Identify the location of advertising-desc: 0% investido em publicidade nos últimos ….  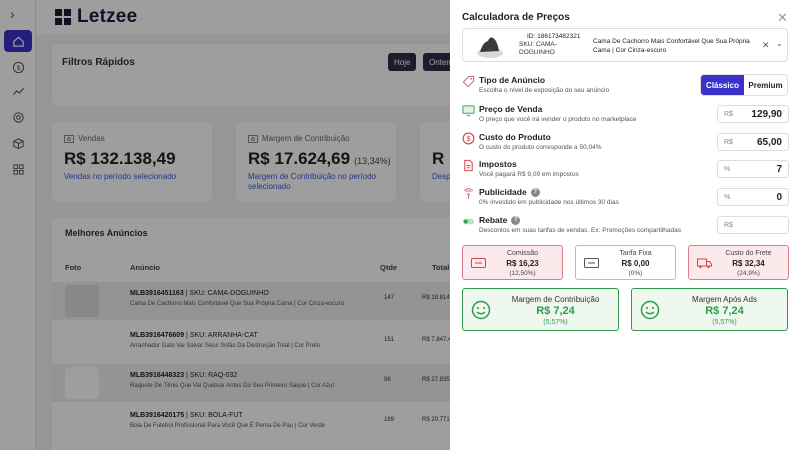
(549, 202).